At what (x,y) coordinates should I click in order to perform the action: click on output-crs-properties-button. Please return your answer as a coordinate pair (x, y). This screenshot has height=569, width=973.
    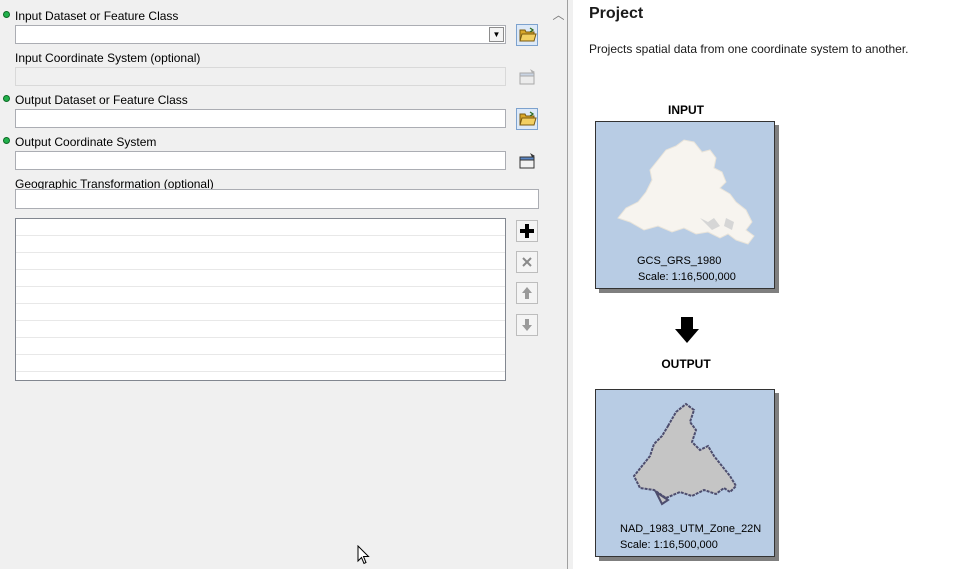
    Looking at the image, I should click on (527, 161).